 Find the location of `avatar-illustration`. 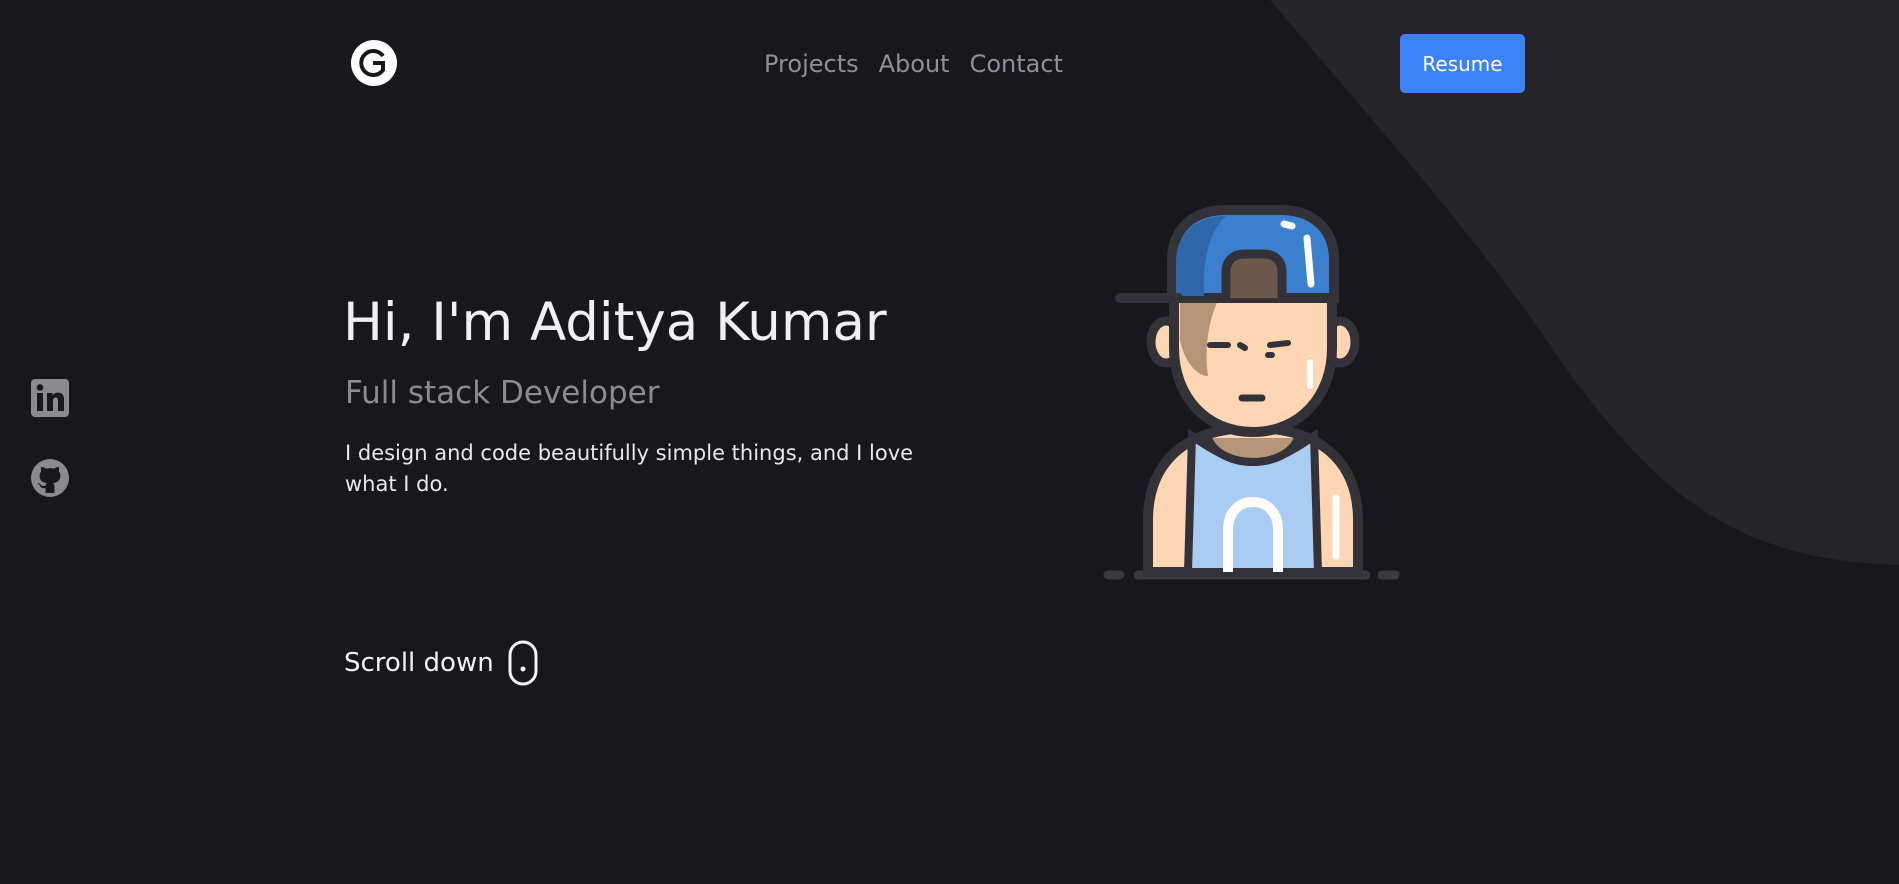

avatar-illustration is located at coordinates (1251, 392).